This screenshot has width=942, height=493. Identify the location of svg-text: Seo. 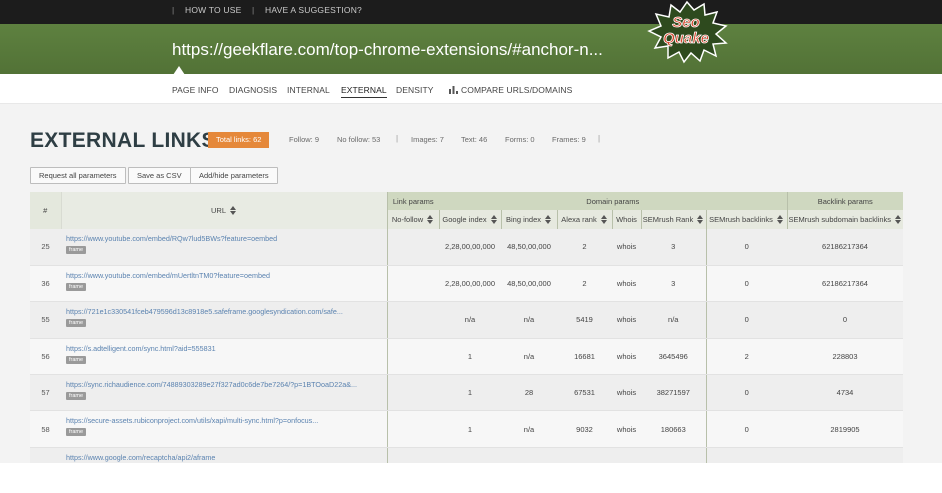
(686, 22).